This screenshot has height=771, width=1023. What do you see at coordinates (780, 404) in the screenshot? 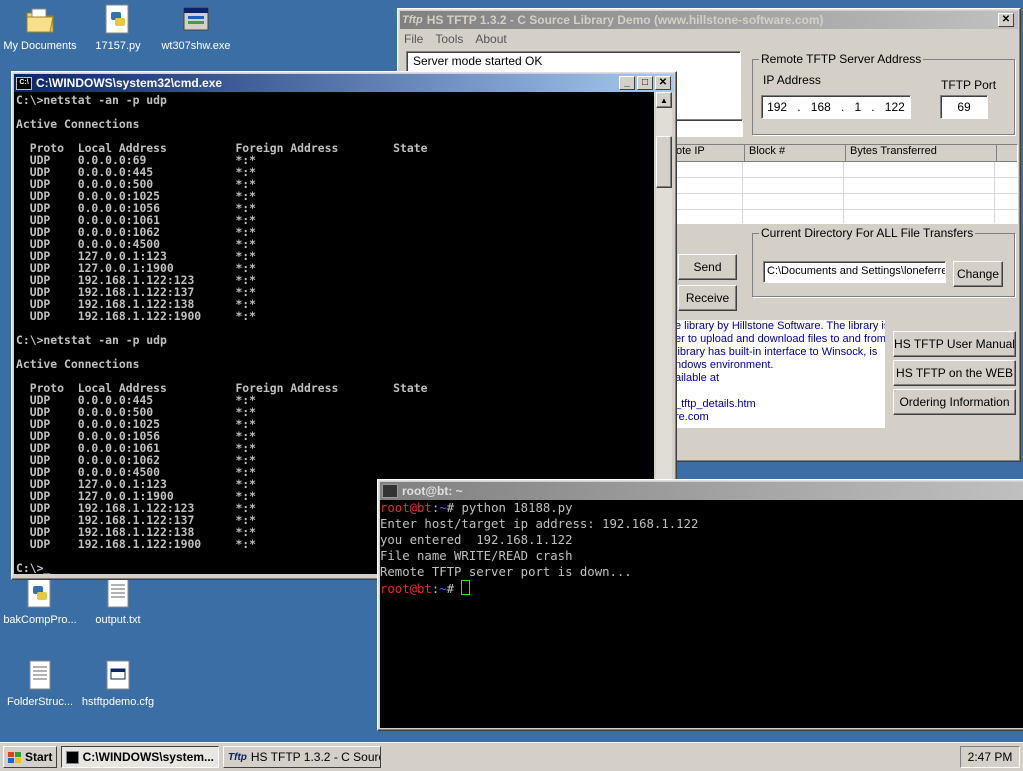
I see `info-link: _tftp_details.htm` at bounding box center [780, 404].